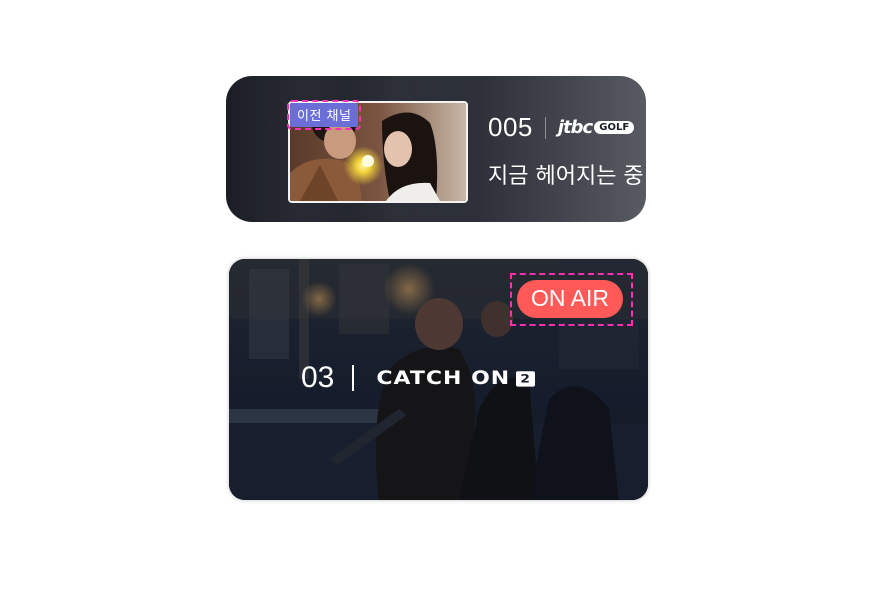 This screenshot has height=600, width=876. Describe the element at coordinates (318, 377) in the screenshot. I see `channel-number: 03` at that location.